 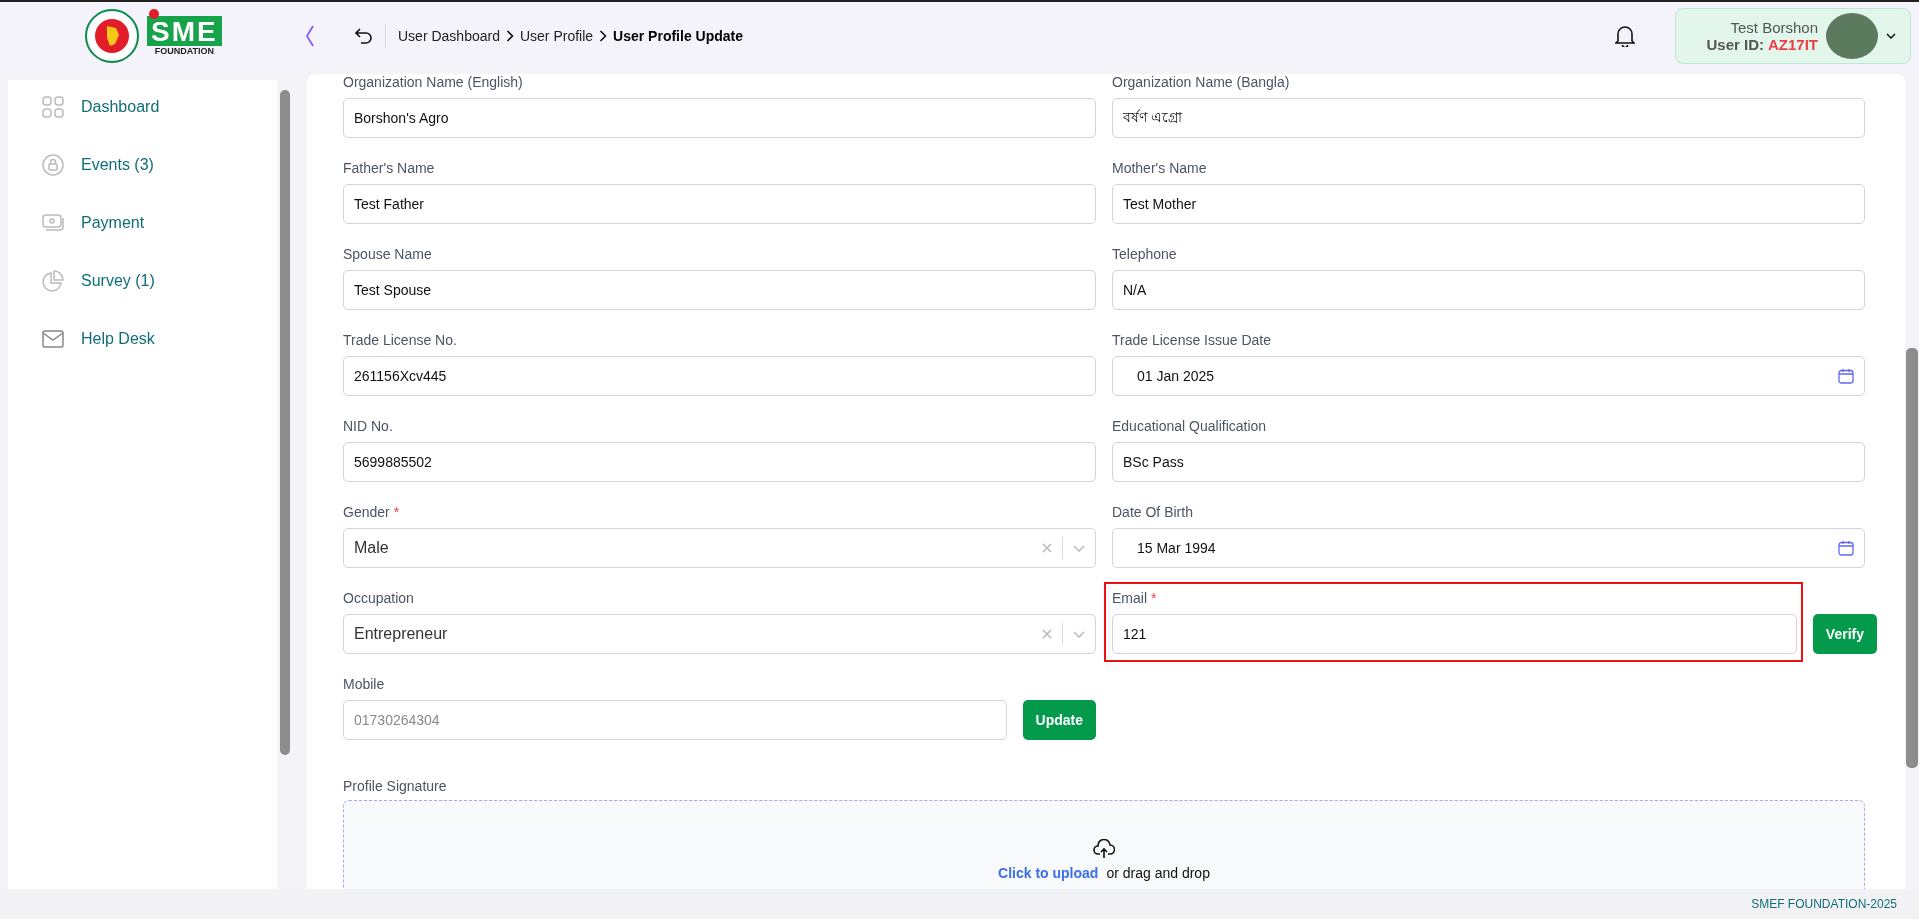 I want to click on field-label: Occupation, so click(x=378, y=598).